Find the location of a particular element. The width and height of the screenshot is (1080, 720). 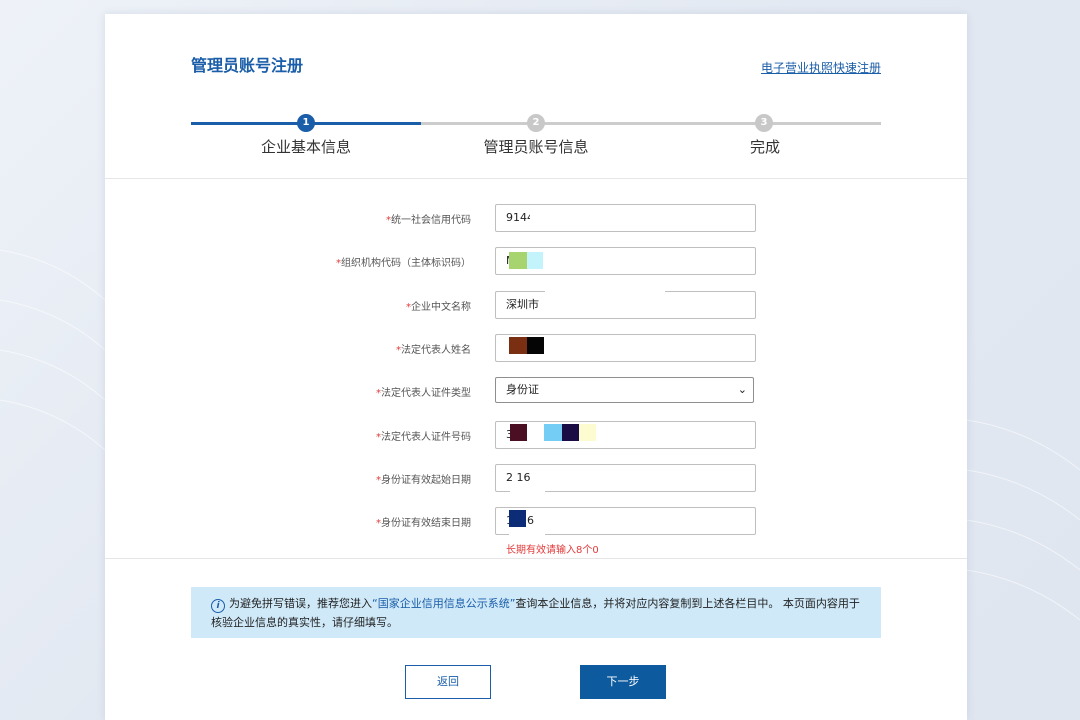

gsxt-system-link: “国家企业信用信息公示系统” is located at coordinates (443, 603).